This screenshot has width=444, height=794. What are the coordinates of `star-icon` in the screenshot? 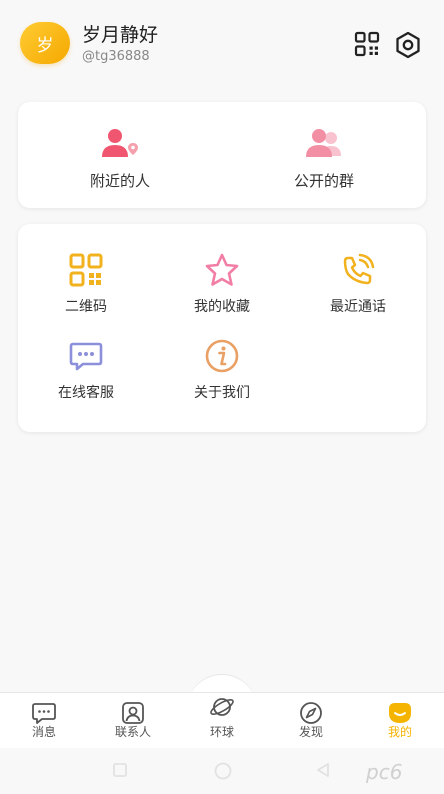 It's located at (222, 269).